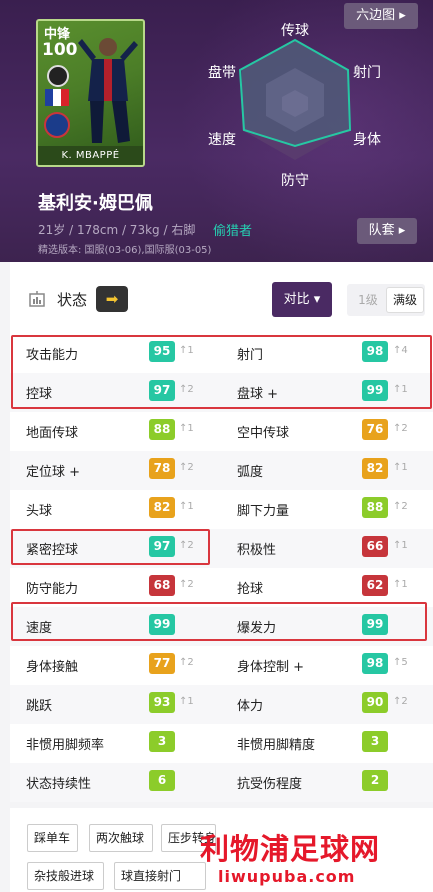  What do you see at coordinates (37, 299) in the screenshot?
I see `condition-icon` at bounding box center [37, 299].